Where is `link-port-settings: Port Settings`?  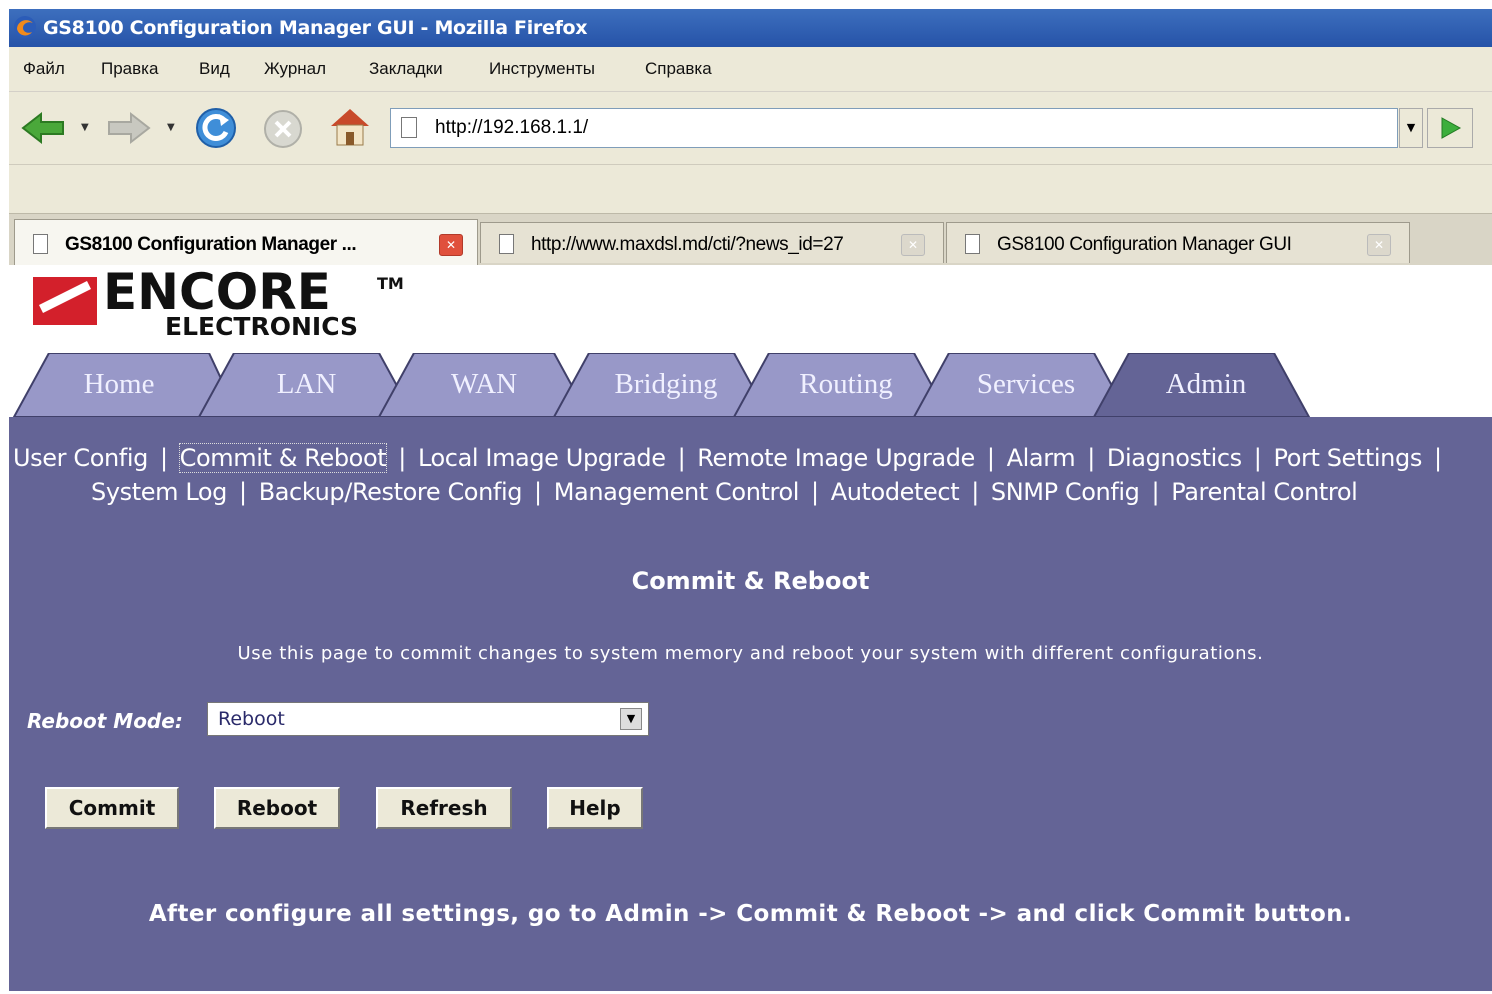
link-port-settings: Port Settings is located at coordinates (1347, 458).